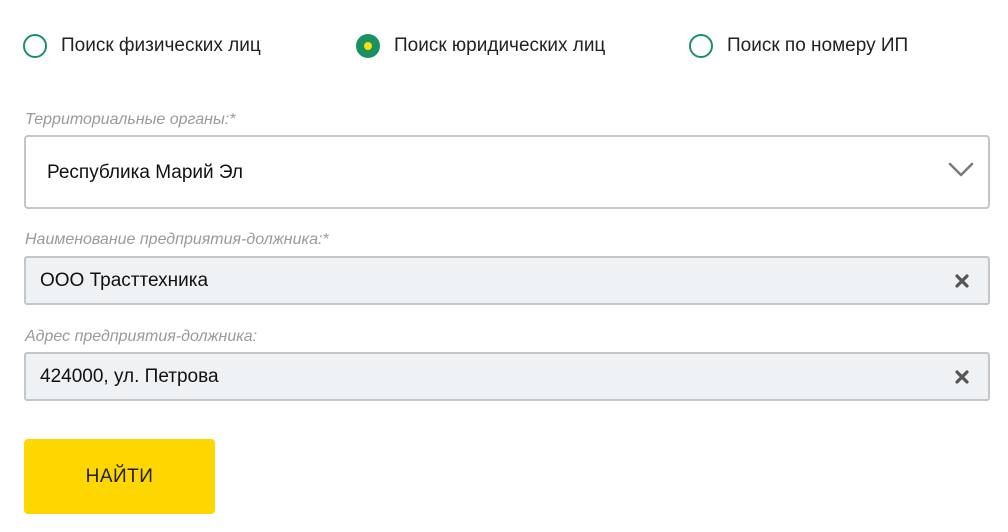 This screenshot has height=532, width=1008. Describe the element at coordinates (161, 45) in the screenshot. I see `radio-label-individuals: Поиск физических лиц` at that location.